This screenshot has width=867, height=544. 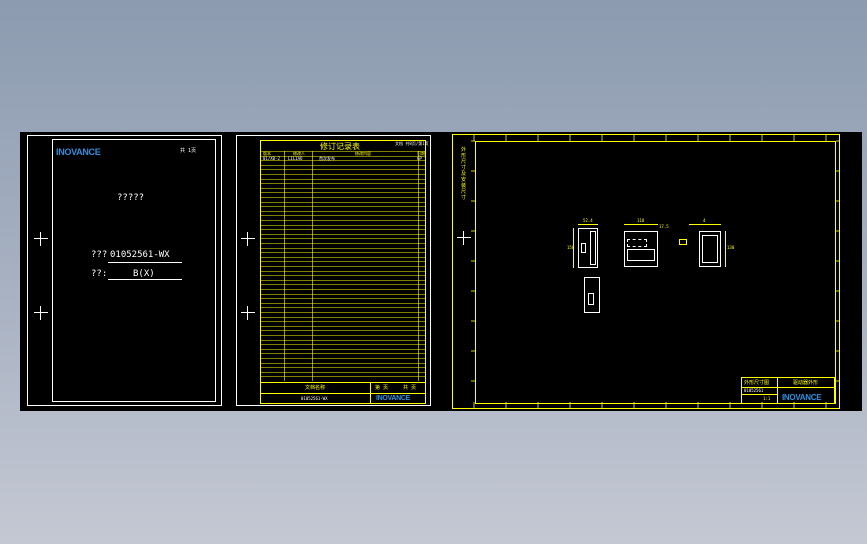 What do you see at coordinates (363, 153) in the screenshot?
I see `col-header-content: 修改内容` at bounding box center [363, 153].